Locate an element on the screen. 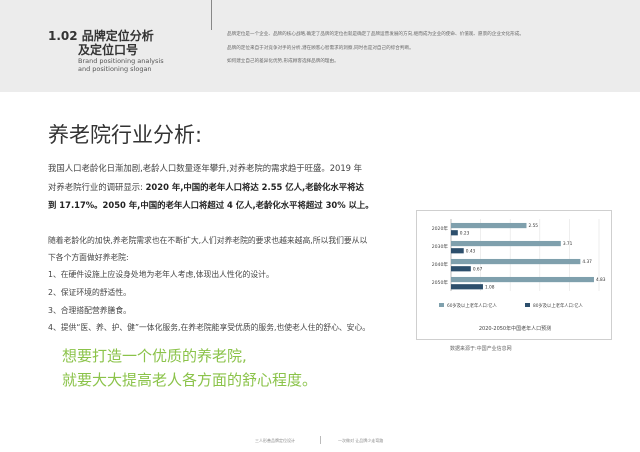 The width and height of the screenshot is (640, 452). page-title: 养老院行业分析: is located at coordinates (125, 135).